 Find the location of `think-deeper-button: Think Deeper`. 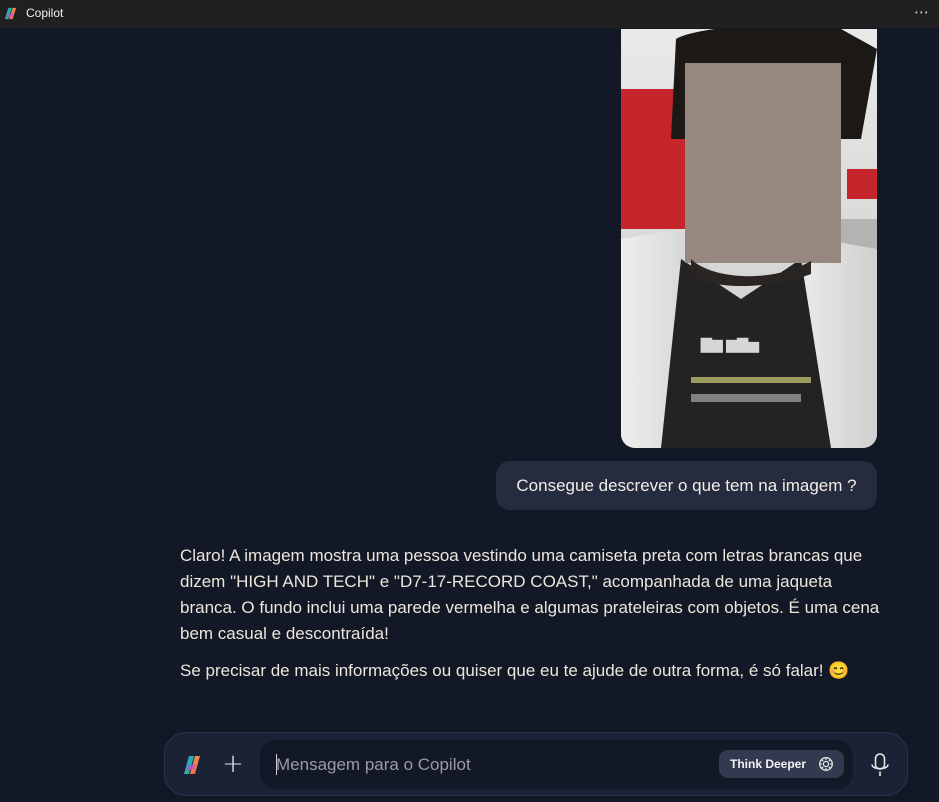

think-deeper-button: Think Deeper is located at coordinates (781, 764).